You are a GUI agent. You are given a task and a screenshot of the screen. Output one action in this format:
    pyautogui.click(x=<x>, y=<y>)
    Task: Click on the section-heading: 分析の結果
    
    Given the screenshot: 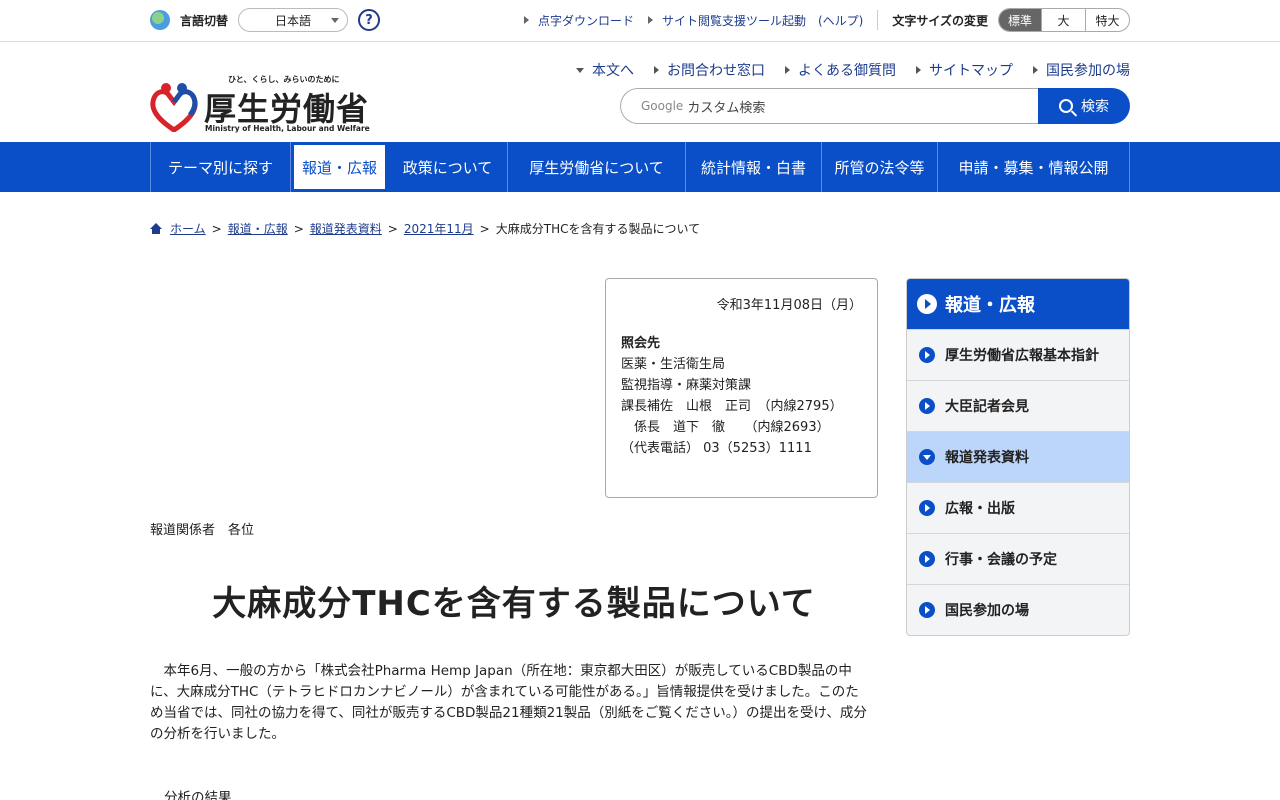 What is the action you would take?
    pyautogui.click(x=198, y=795)
    